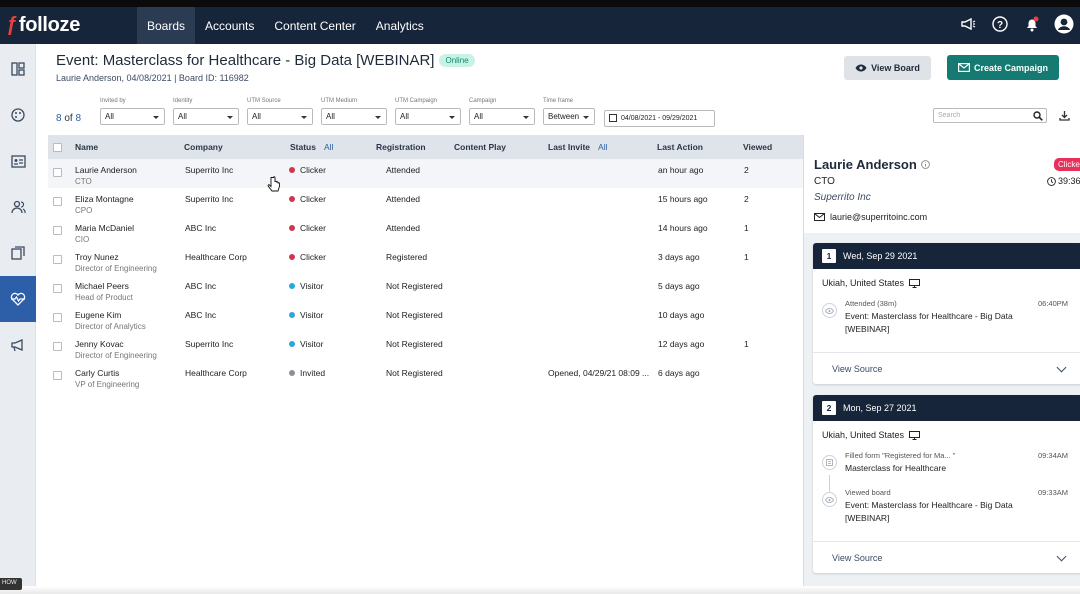  Describe the element at coordinates (946, 408) in the screenshot. I see `activity-card-header: 2 Mon, Sep 27 2021` at that location.